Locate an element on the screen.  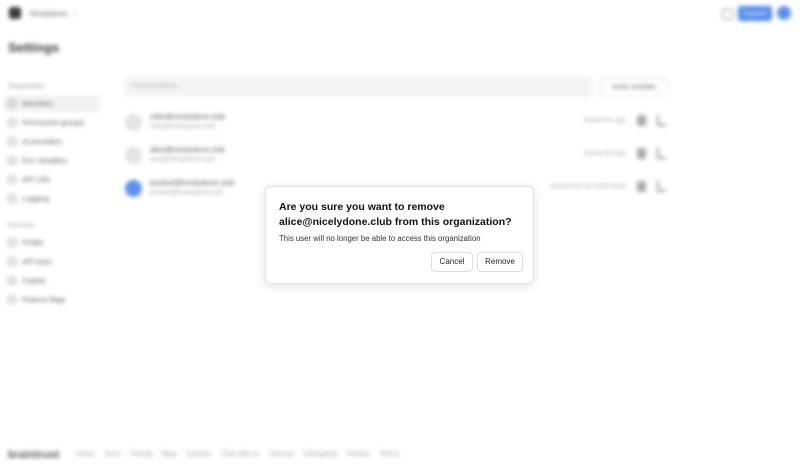
cancel-button: Cancel is located at coordinates (452, 262).